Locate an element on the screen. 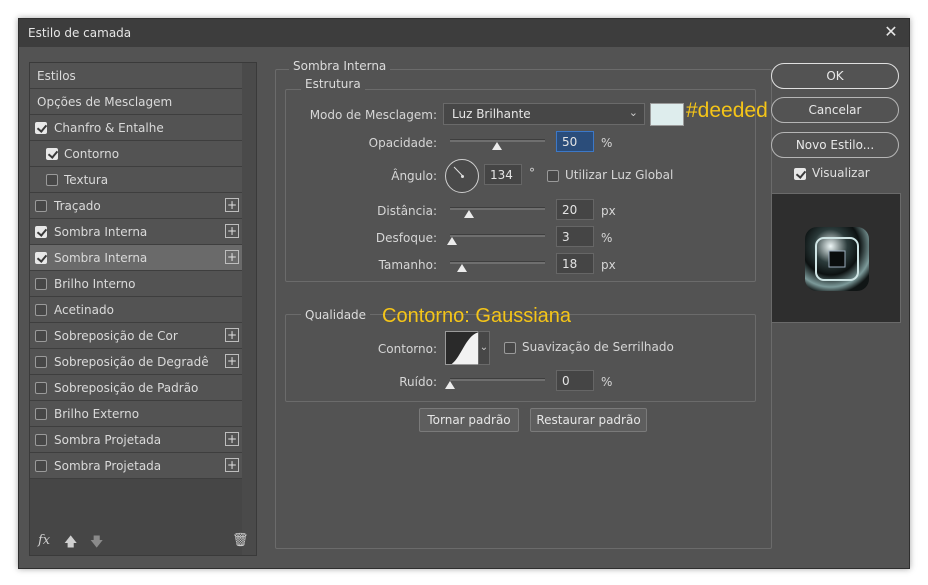 The height and width of the screenshot is (585, 928). style-item: Textura is located at coordinates (136, 180).